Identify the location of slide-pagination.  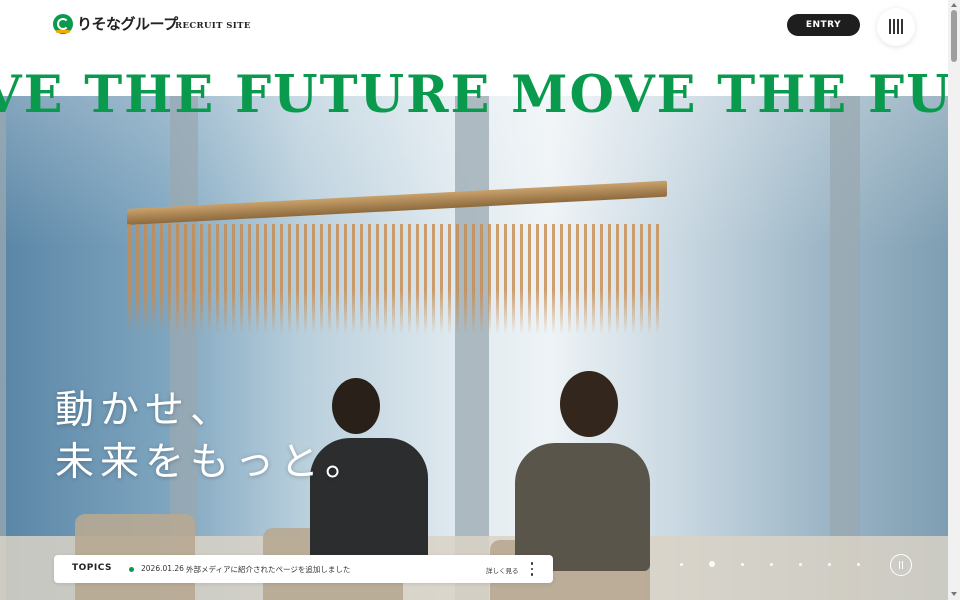
(783, 564).